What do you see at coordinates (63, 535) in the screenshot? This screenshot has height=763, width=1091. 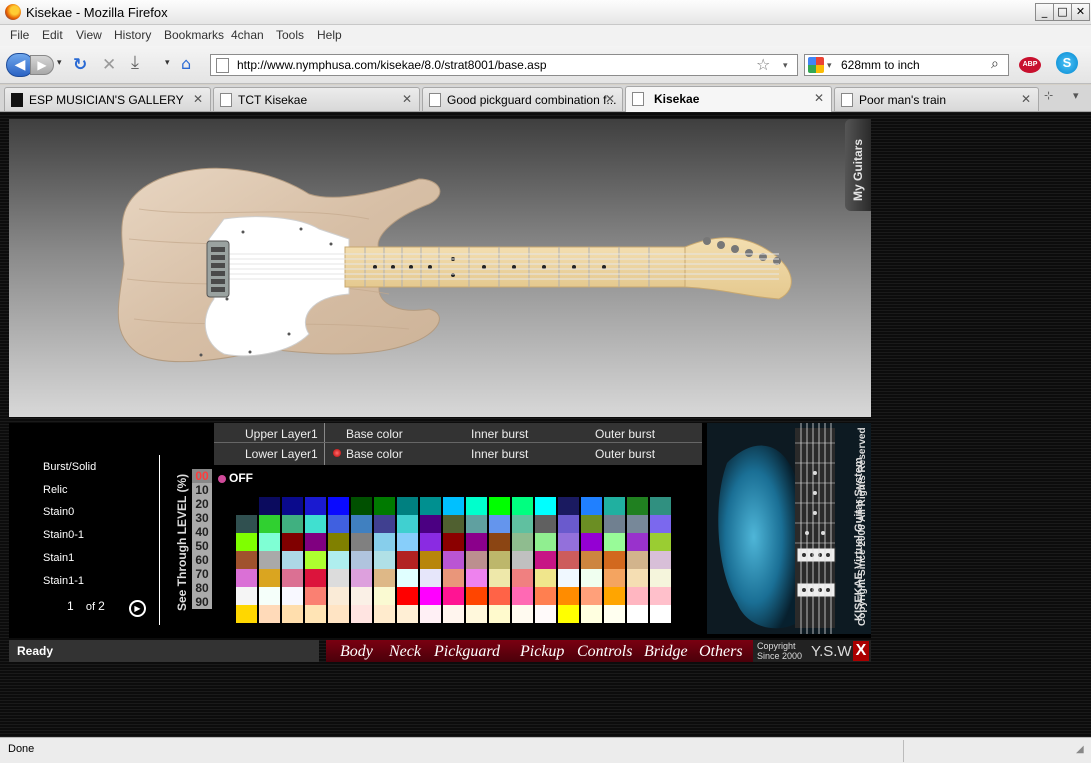 I see `finish-stain0-1: Stain0-1` at bounding box center [63, 535].